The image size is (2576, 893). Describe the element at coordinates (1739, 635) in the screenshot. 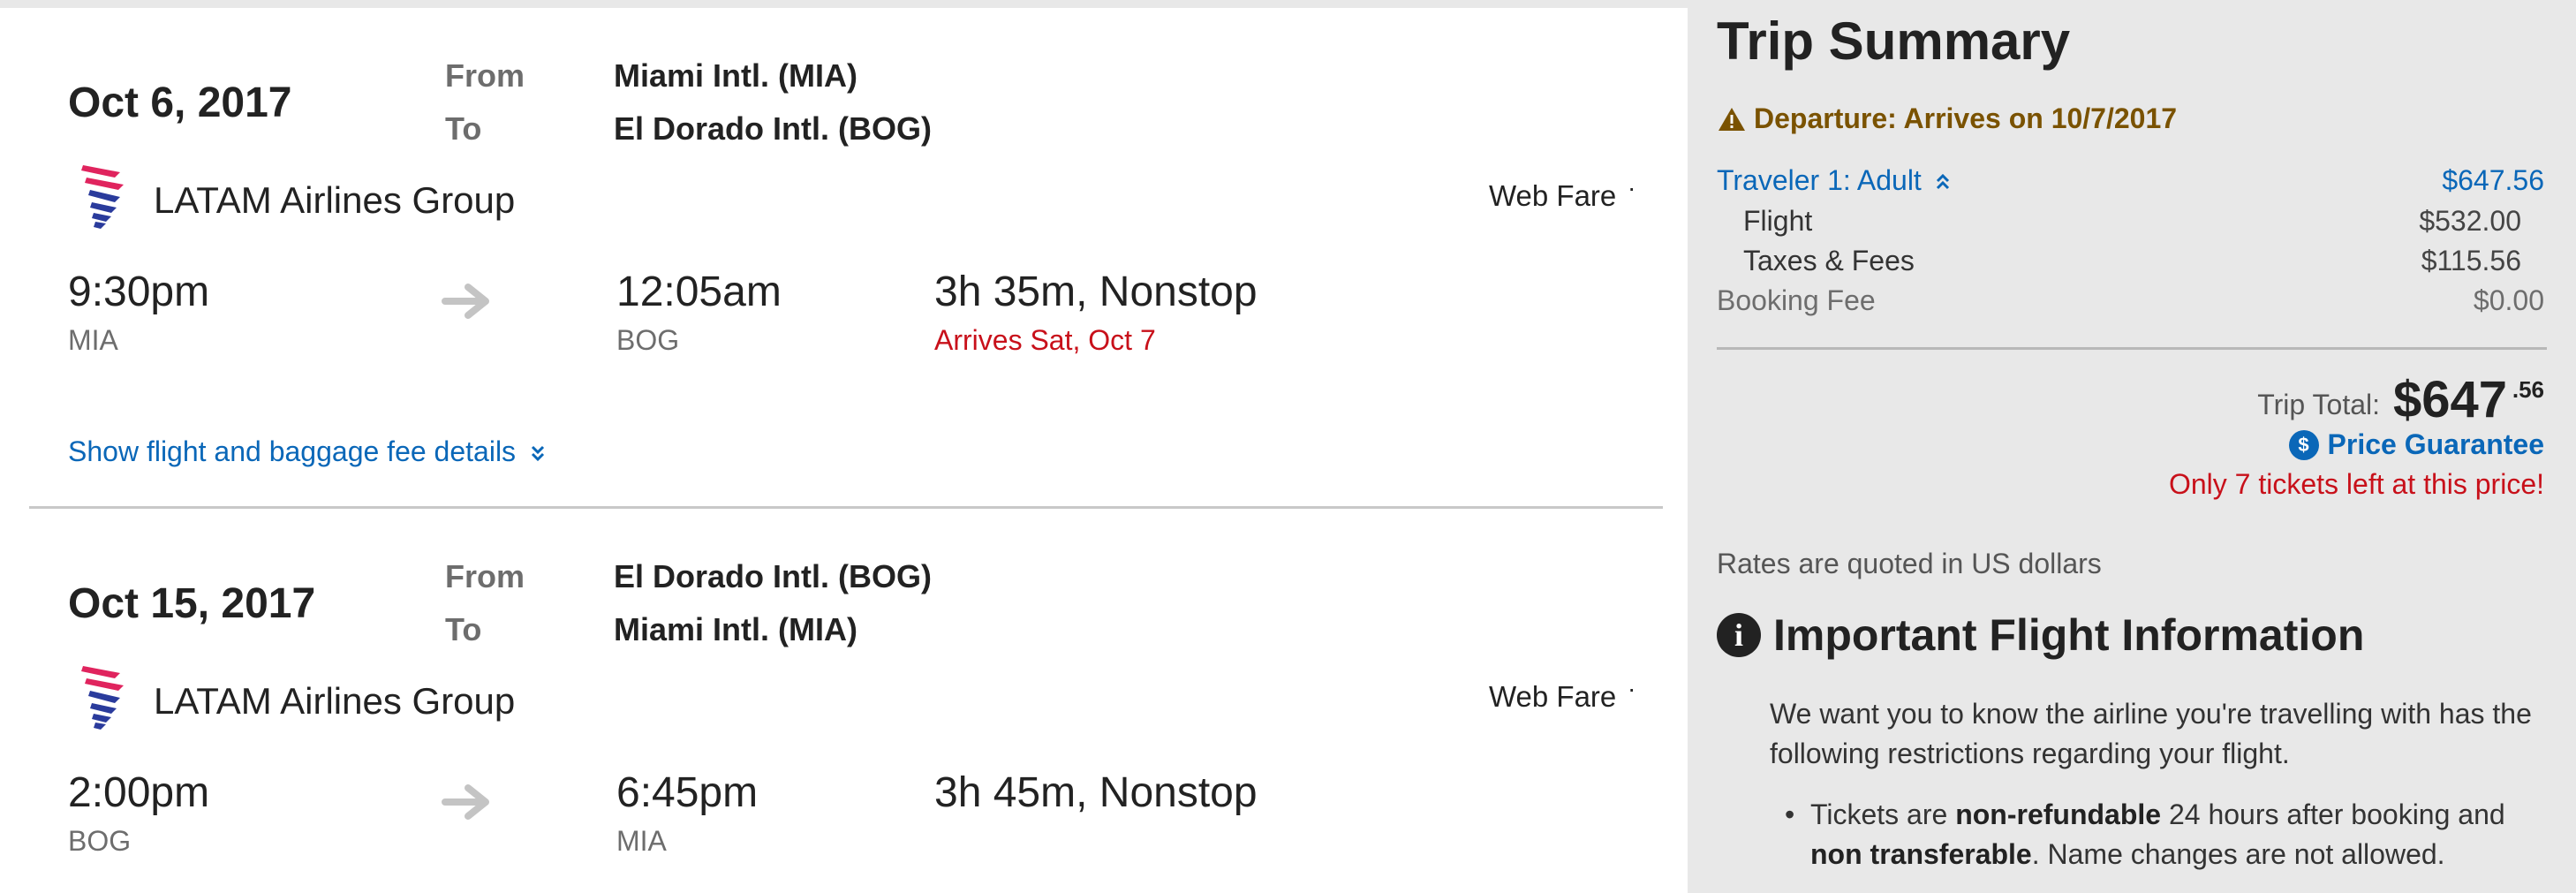

I see `info-circle-icon: i` at that location.